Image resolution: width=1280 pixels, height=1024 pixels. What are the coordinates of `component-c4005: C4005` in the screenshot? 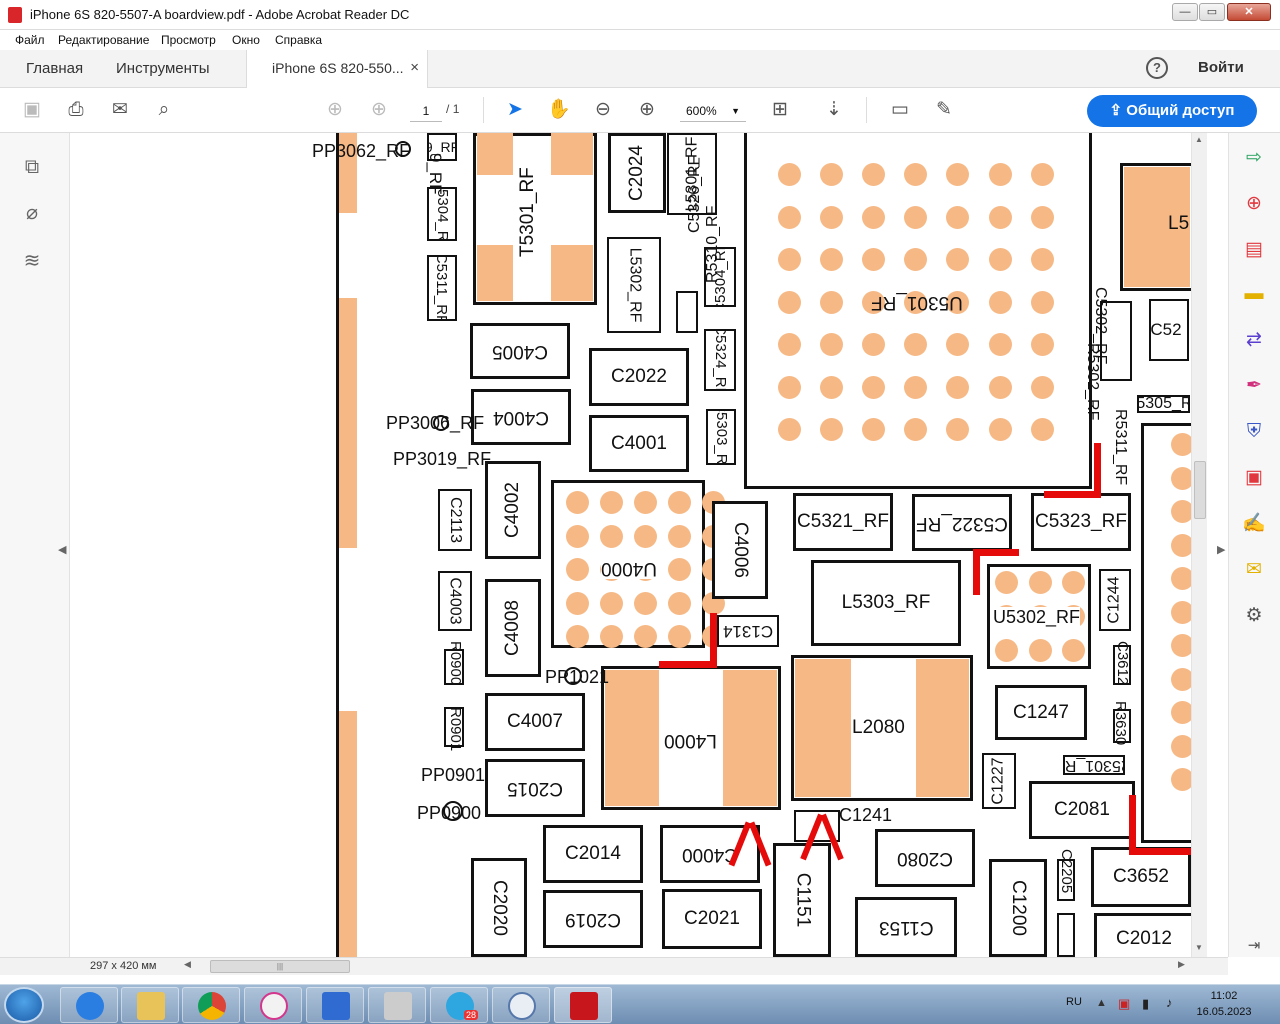 It's located at (520, 351).